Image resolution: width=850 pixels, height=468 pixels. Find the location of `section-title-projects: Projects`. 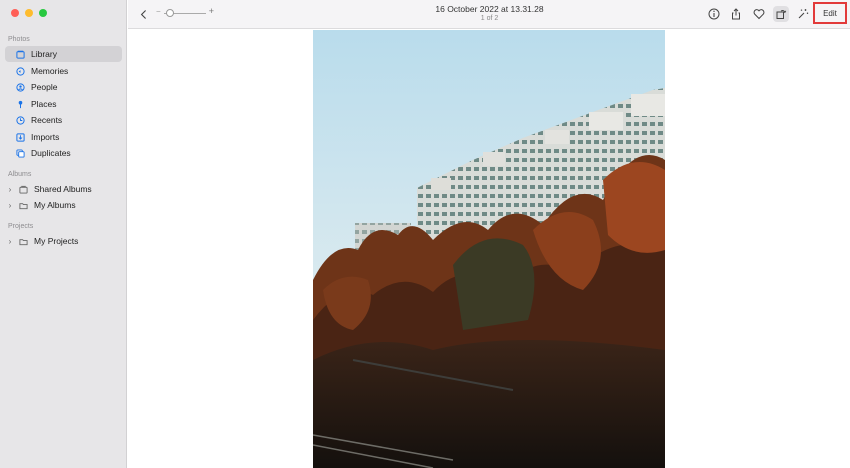

section-title-projects: Projects is located at coordinates (21, 226).